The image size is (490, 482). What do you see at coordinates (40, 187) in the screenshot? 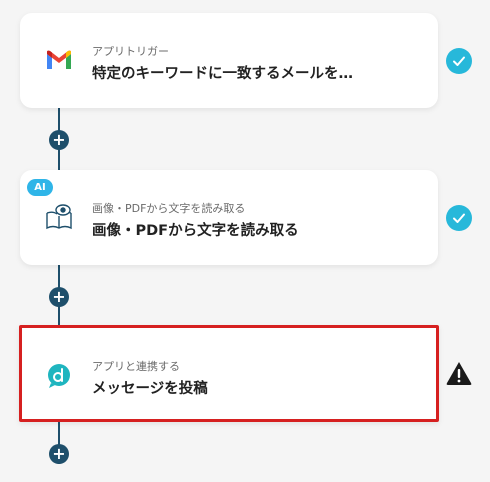
I see `ai-badge: AI` at bounding box center [40, 187].